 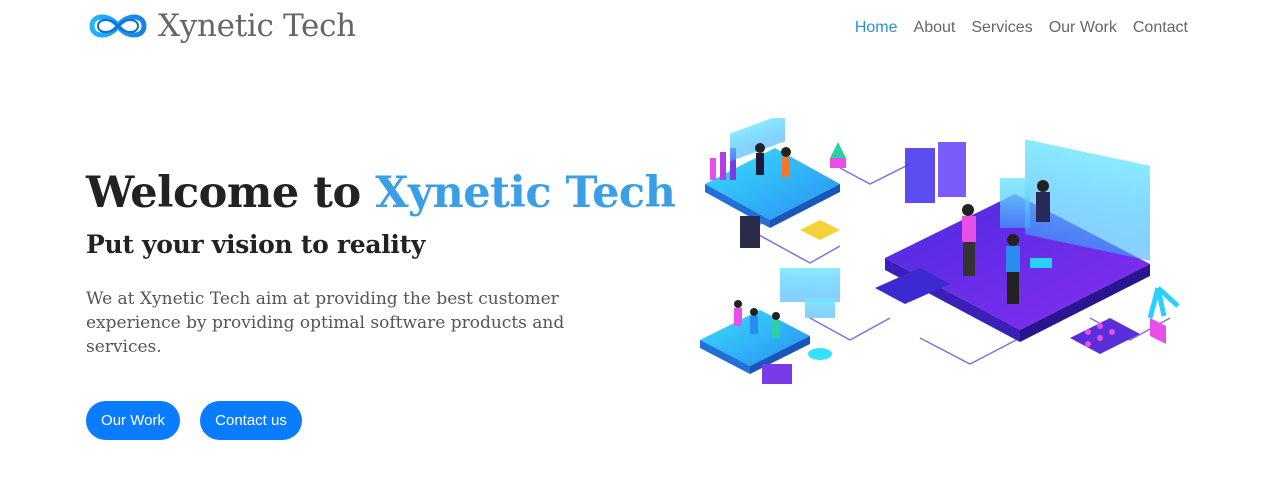 I want to click on main-nav: Home About Services Our Work Contact, so click(x=1021, y=28).